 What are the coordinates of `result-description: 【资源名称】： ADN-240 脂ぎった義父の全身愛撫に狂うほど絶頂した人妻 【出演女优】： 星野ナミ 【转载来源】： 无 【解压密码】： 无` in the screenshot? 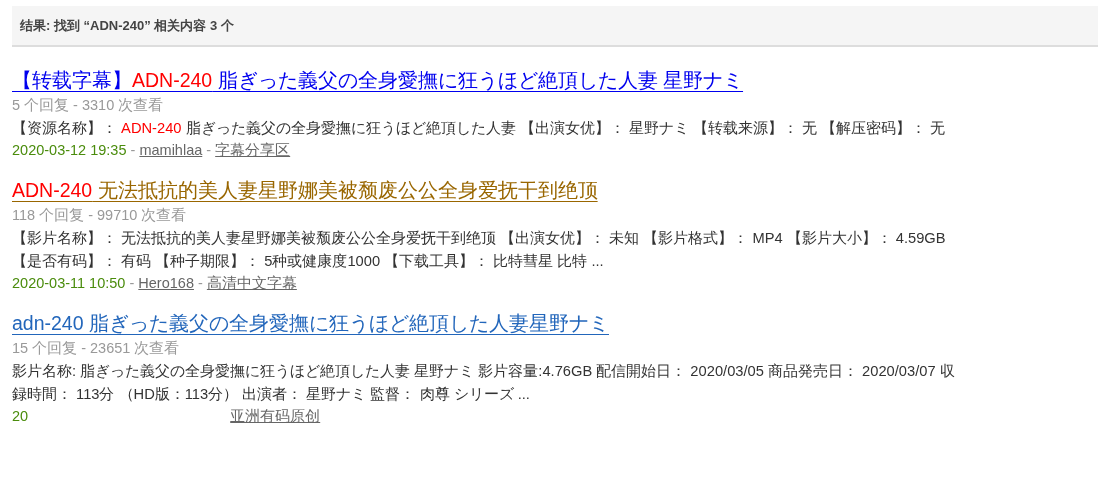 It's located at (479, 128).